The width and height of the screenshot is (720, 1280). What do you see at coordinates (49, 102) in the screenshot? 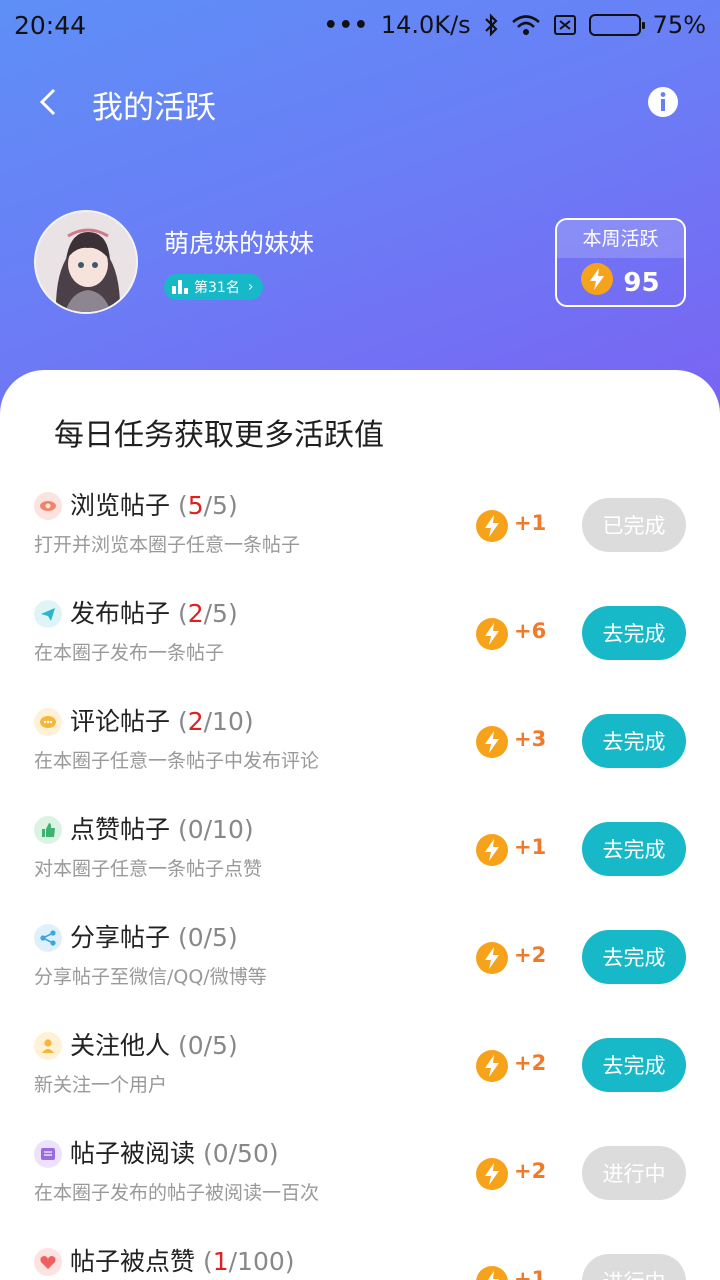
I see `back-icon` at bounding box center [49, 102].